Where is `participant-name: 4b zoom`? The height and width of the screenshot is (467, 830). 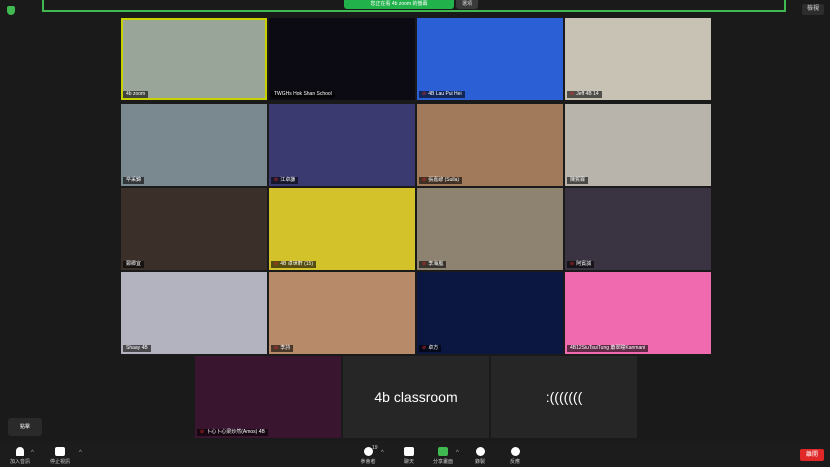
participant-name: 4b zoom is located at coordinates (136, 94).